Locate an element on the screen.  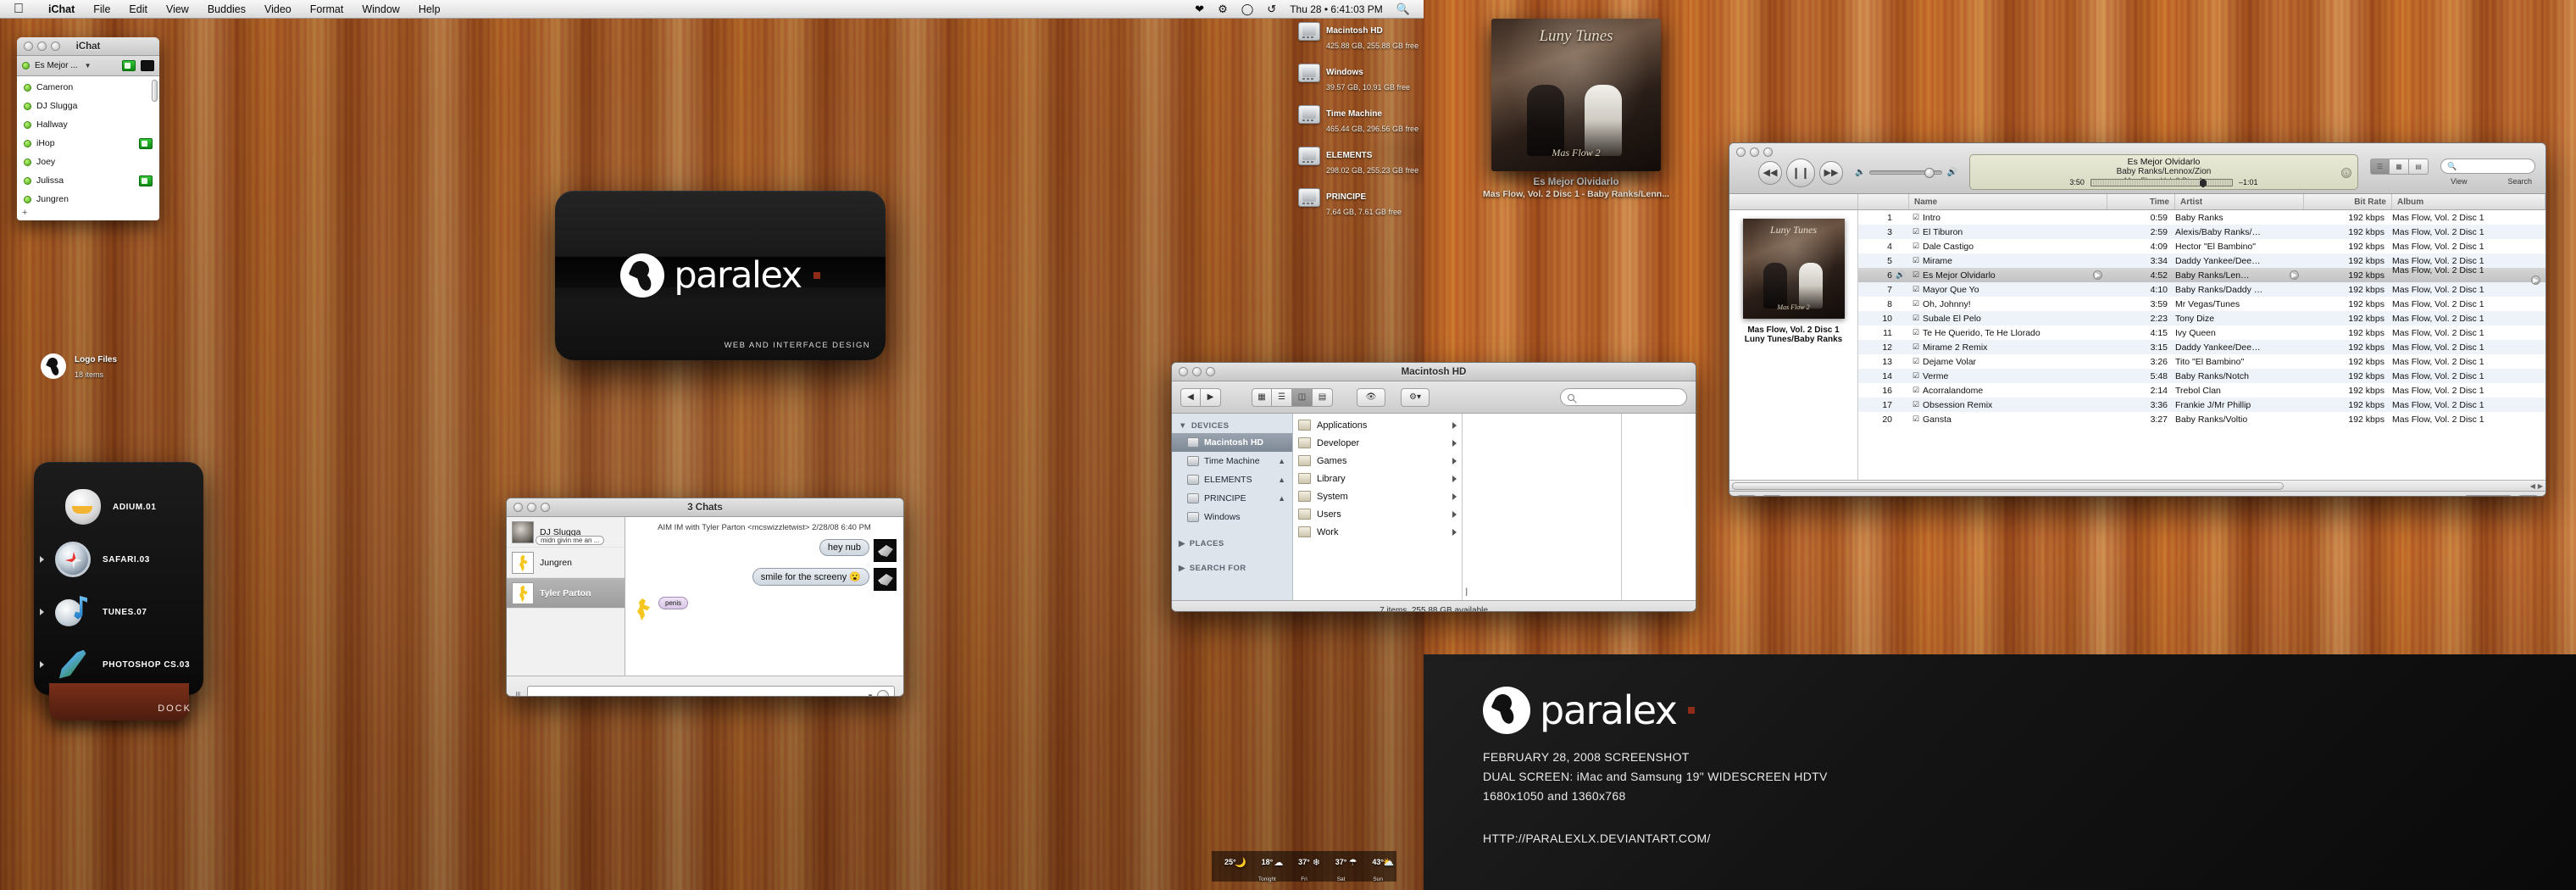
chat-list-item: Jungren is located at coordinates (566, 563).